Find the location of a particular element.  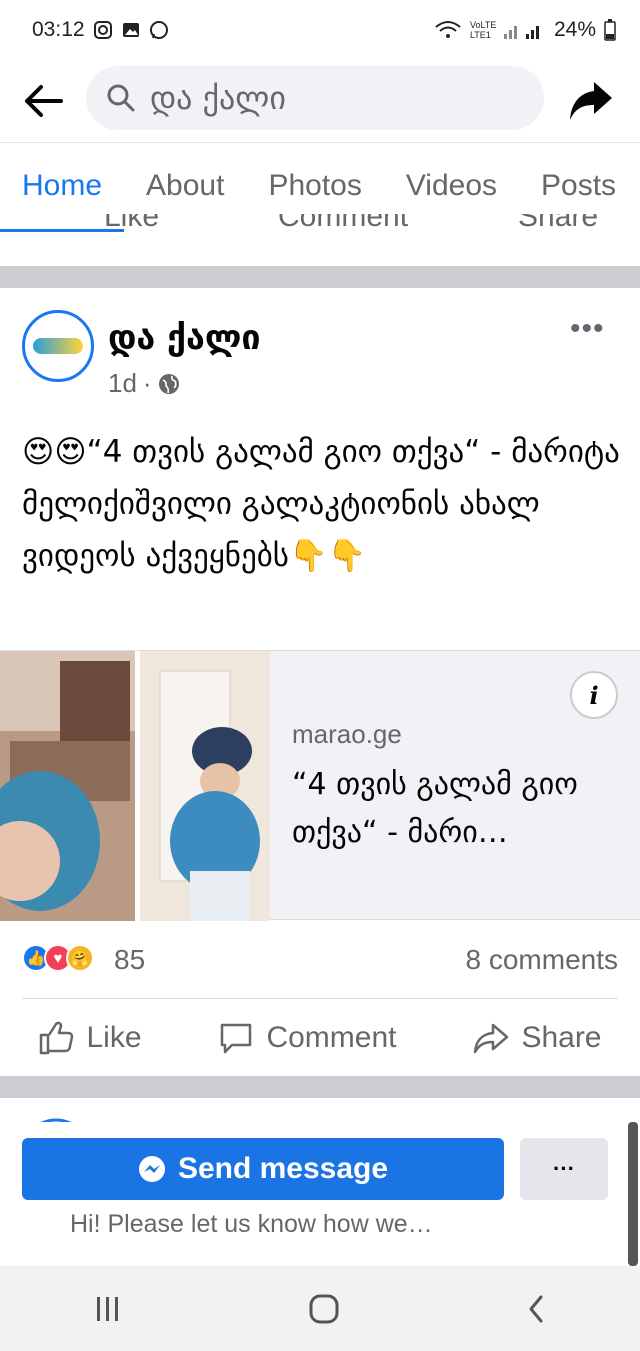

like-button: Like is located at coordinates (90, 1038).